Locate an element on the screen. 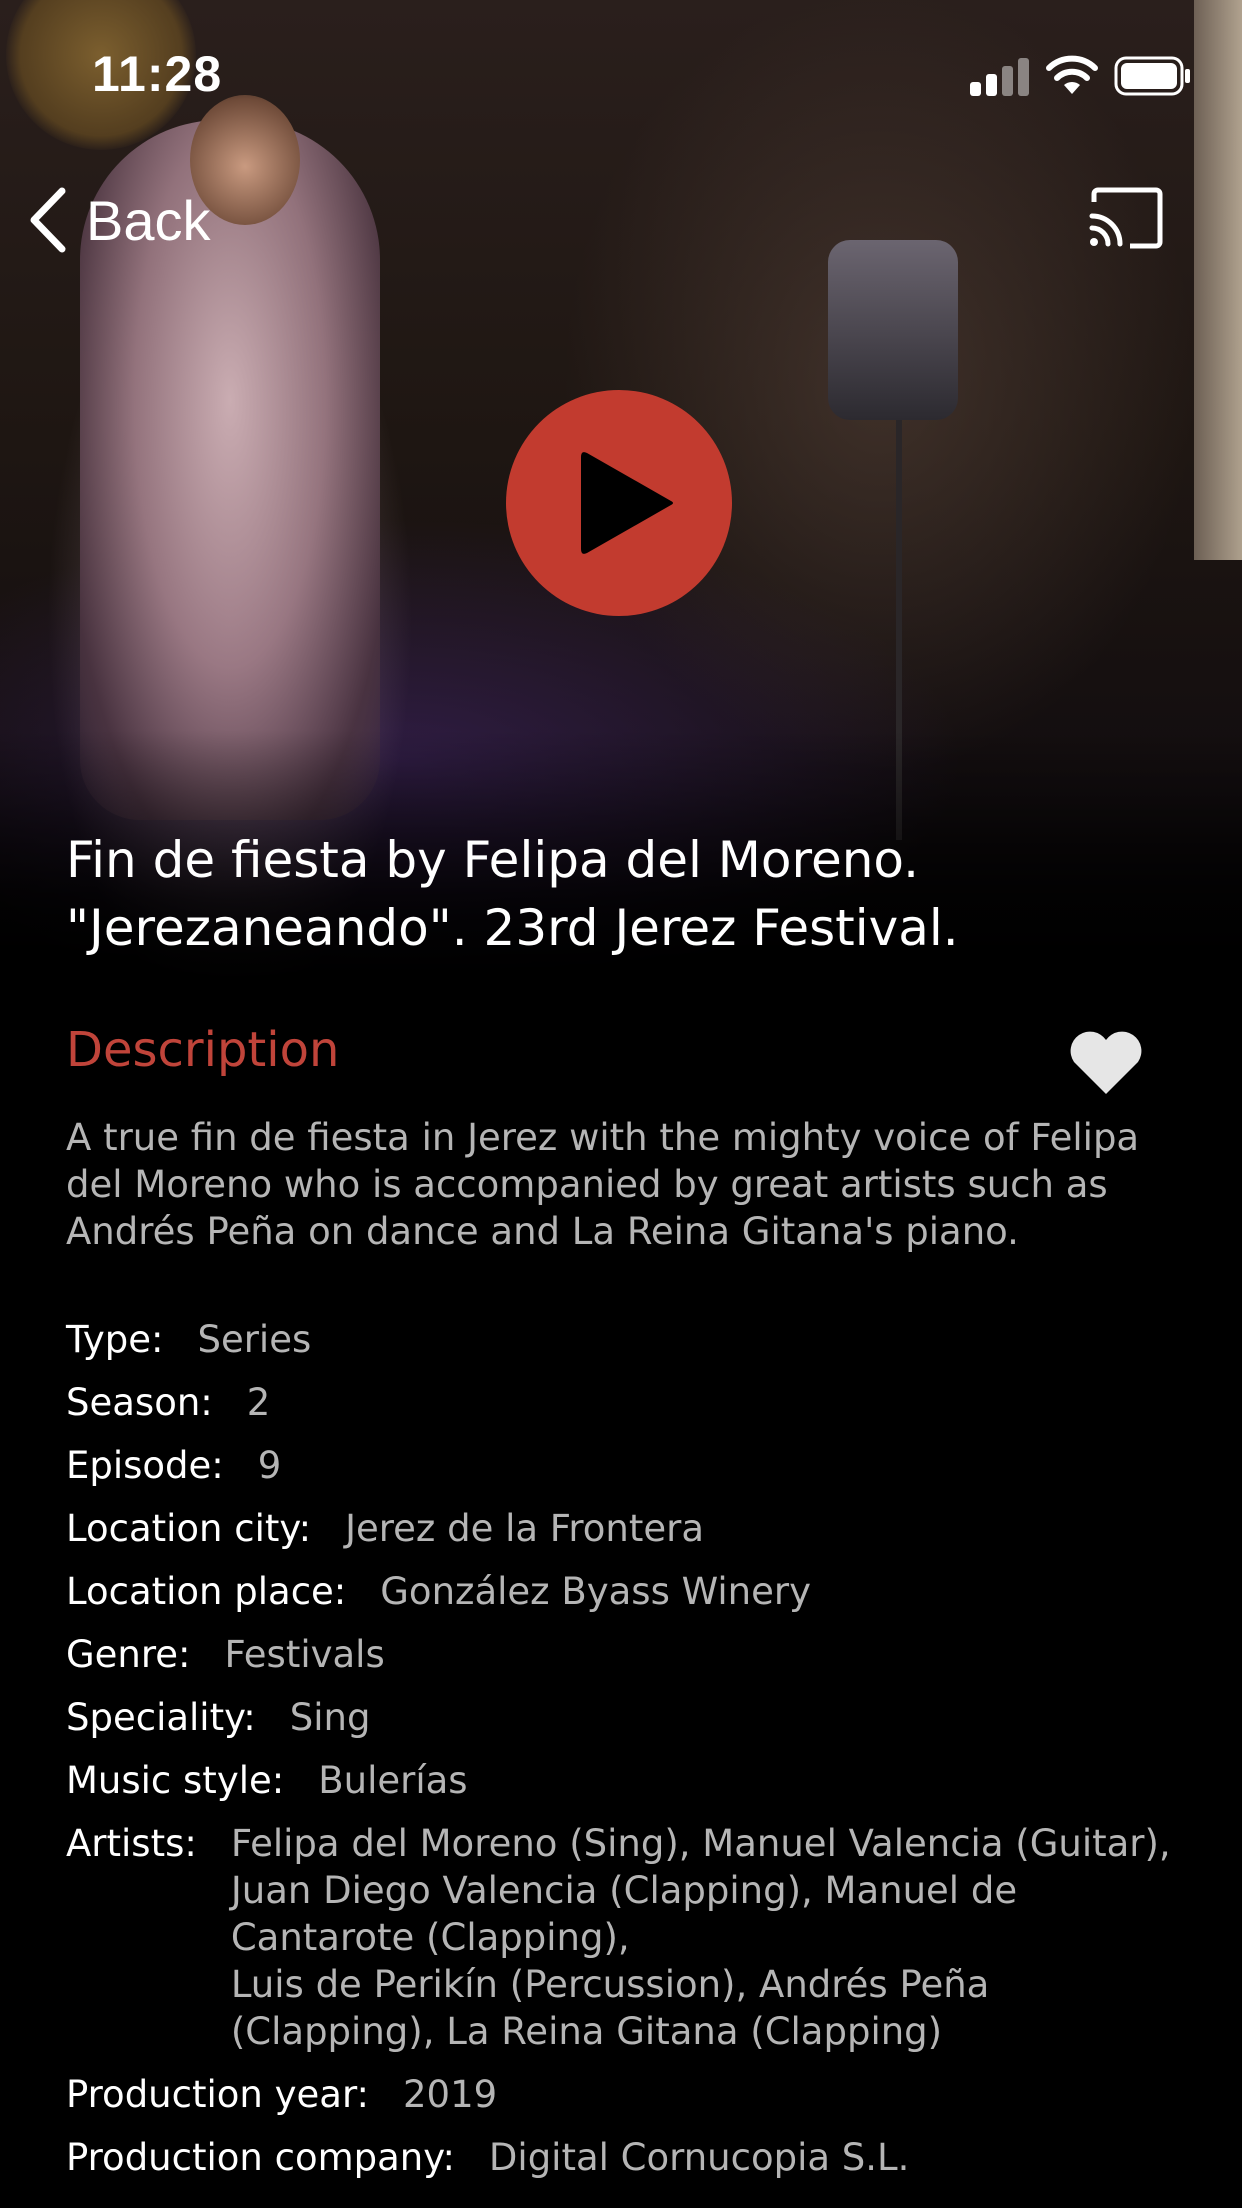 This screenshot has height=2208, width=1242. description-heading: Description is located at coordinates (203, 1050).